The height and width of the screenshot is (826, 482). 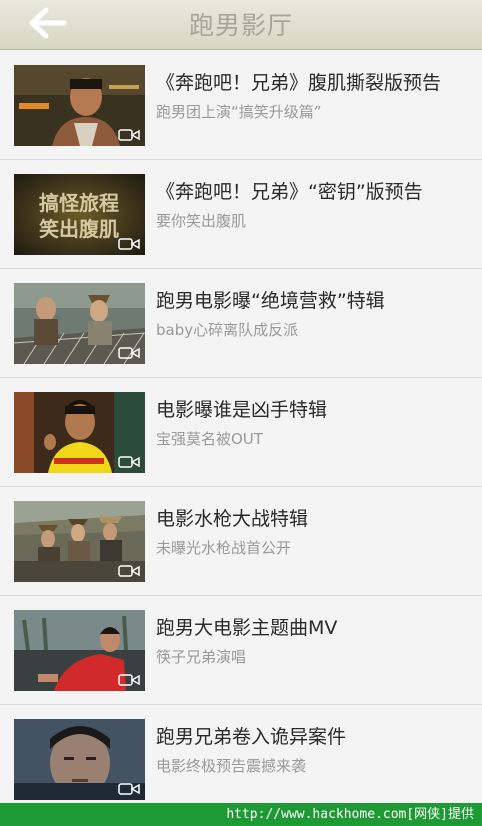 I want to click on video-title: 跑男电影曝“绝境营救”特辑, so click(x=270, y=301).